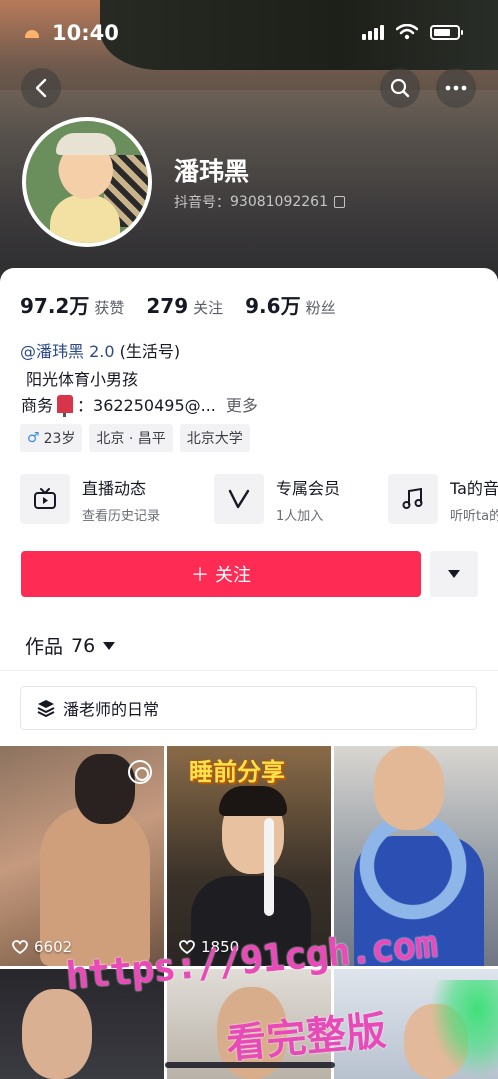 Image resolution: width=498 pixels, height=1079 pixels. Describe the element at coordinates (65, 406) in the screenshot. I see `mailbox-icon` at that location.